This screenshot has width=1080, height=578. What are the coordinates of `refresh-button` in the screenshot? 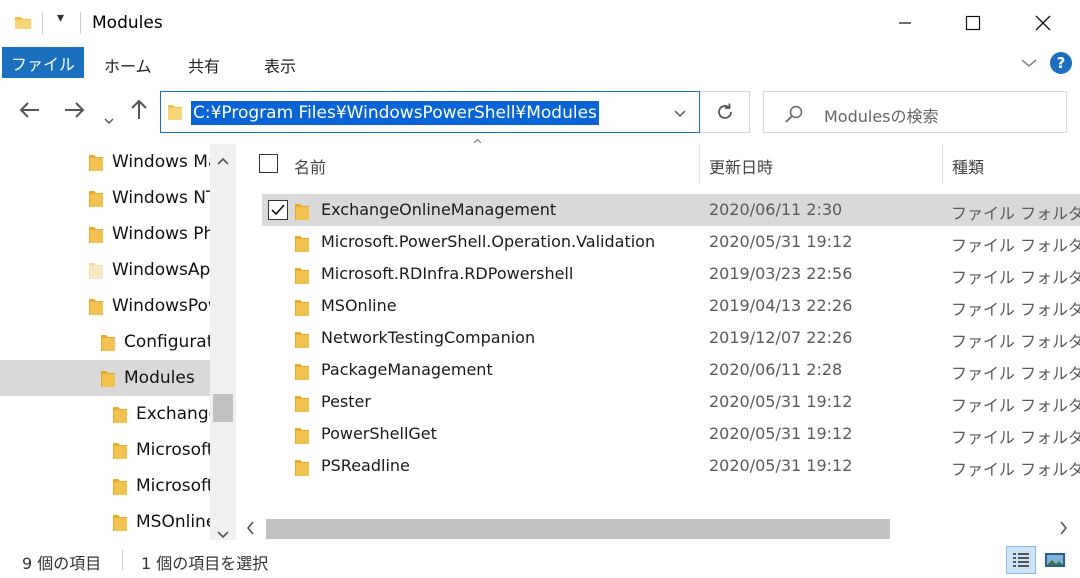 It's located at (725, 112).